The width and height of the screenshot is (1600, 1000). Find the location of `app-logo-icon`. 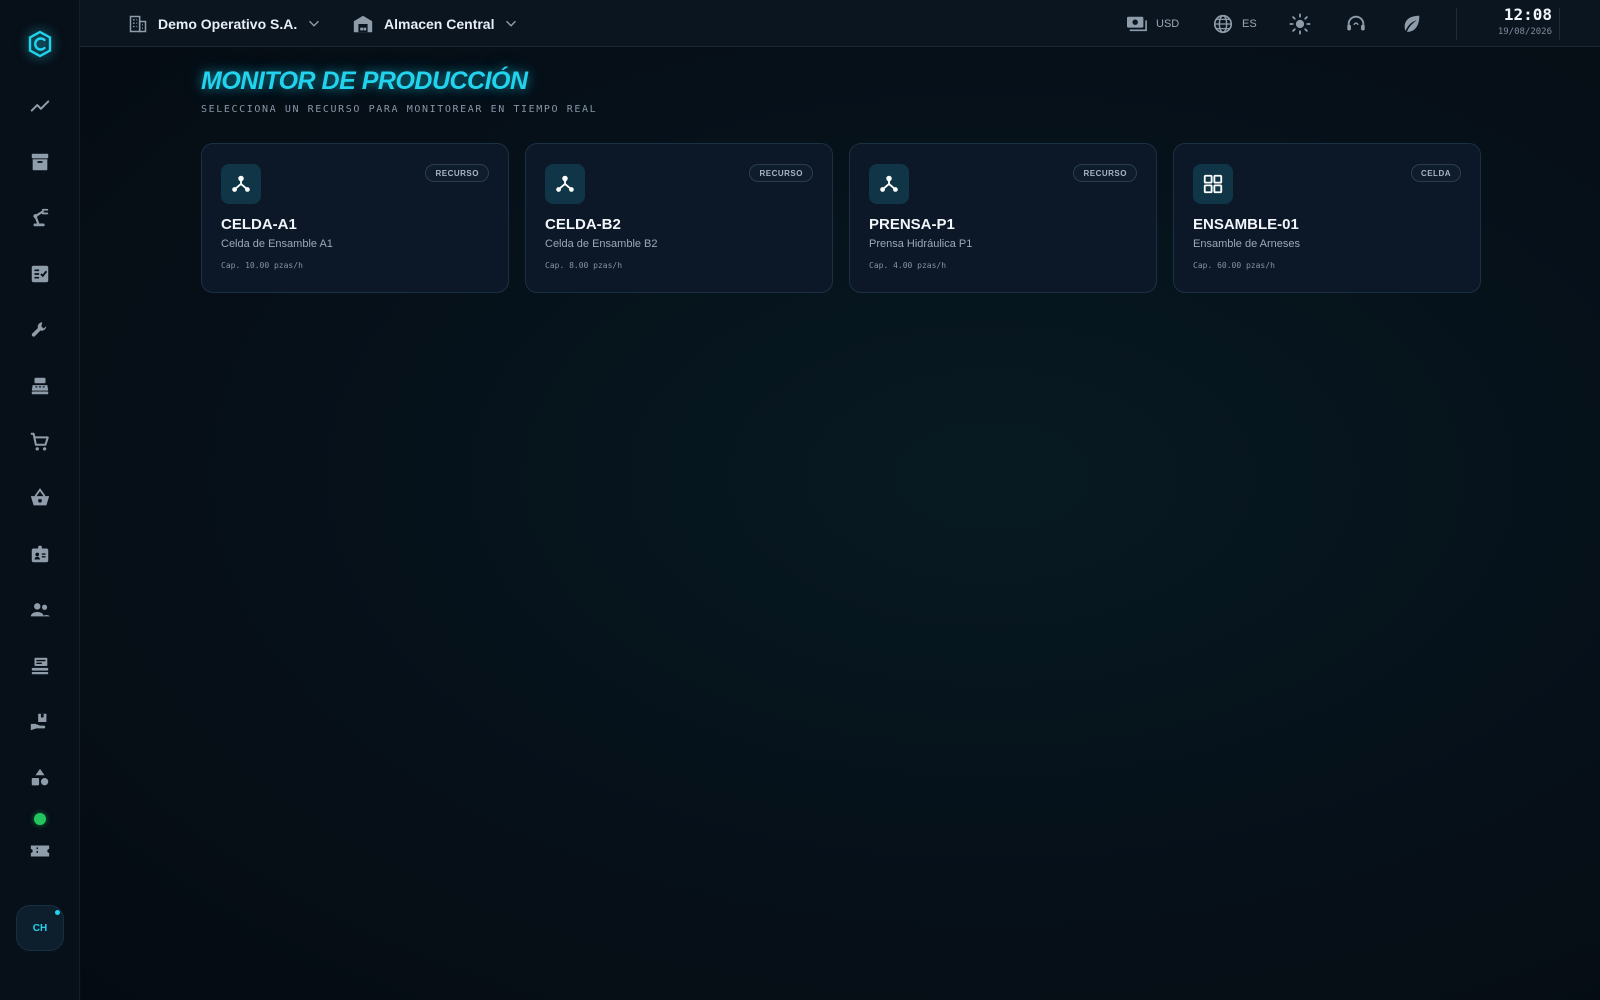

app-logo-icon is located at coordinates (40, 44).